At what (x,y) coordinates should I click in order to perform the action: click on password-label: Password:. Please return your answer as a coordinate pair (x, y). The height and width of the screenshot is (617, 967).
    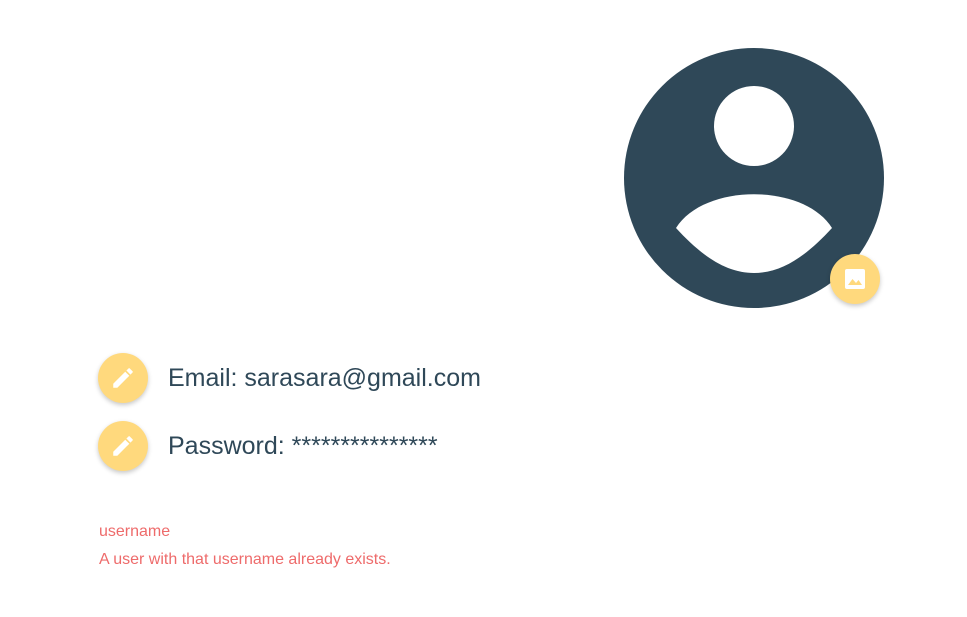
    Looking at the image, I should click on (230, 445).